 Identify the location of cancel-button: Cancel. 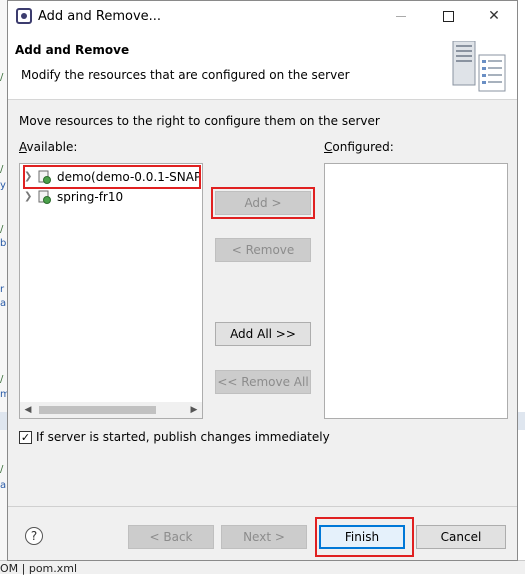
(461, 537).